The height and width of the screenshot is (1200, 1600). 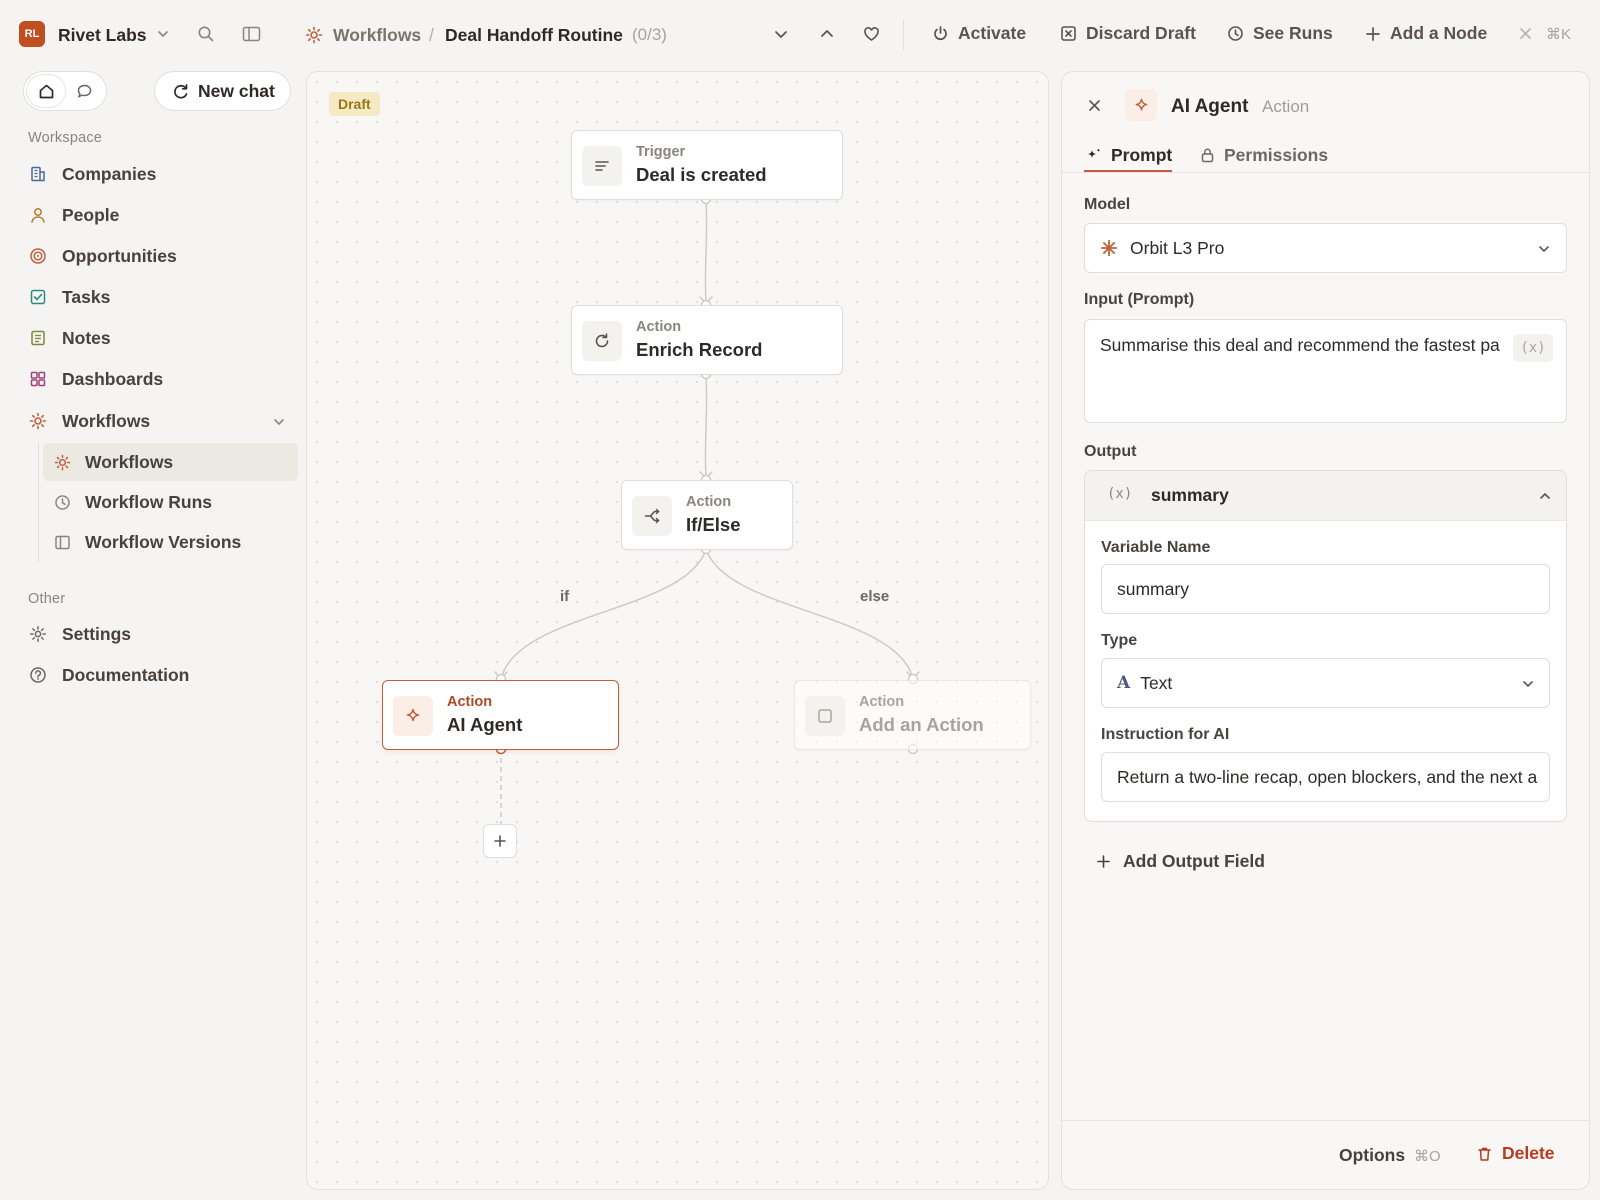 I want to click on see-runs-button: See Runs, so click(x=1280, y=33).